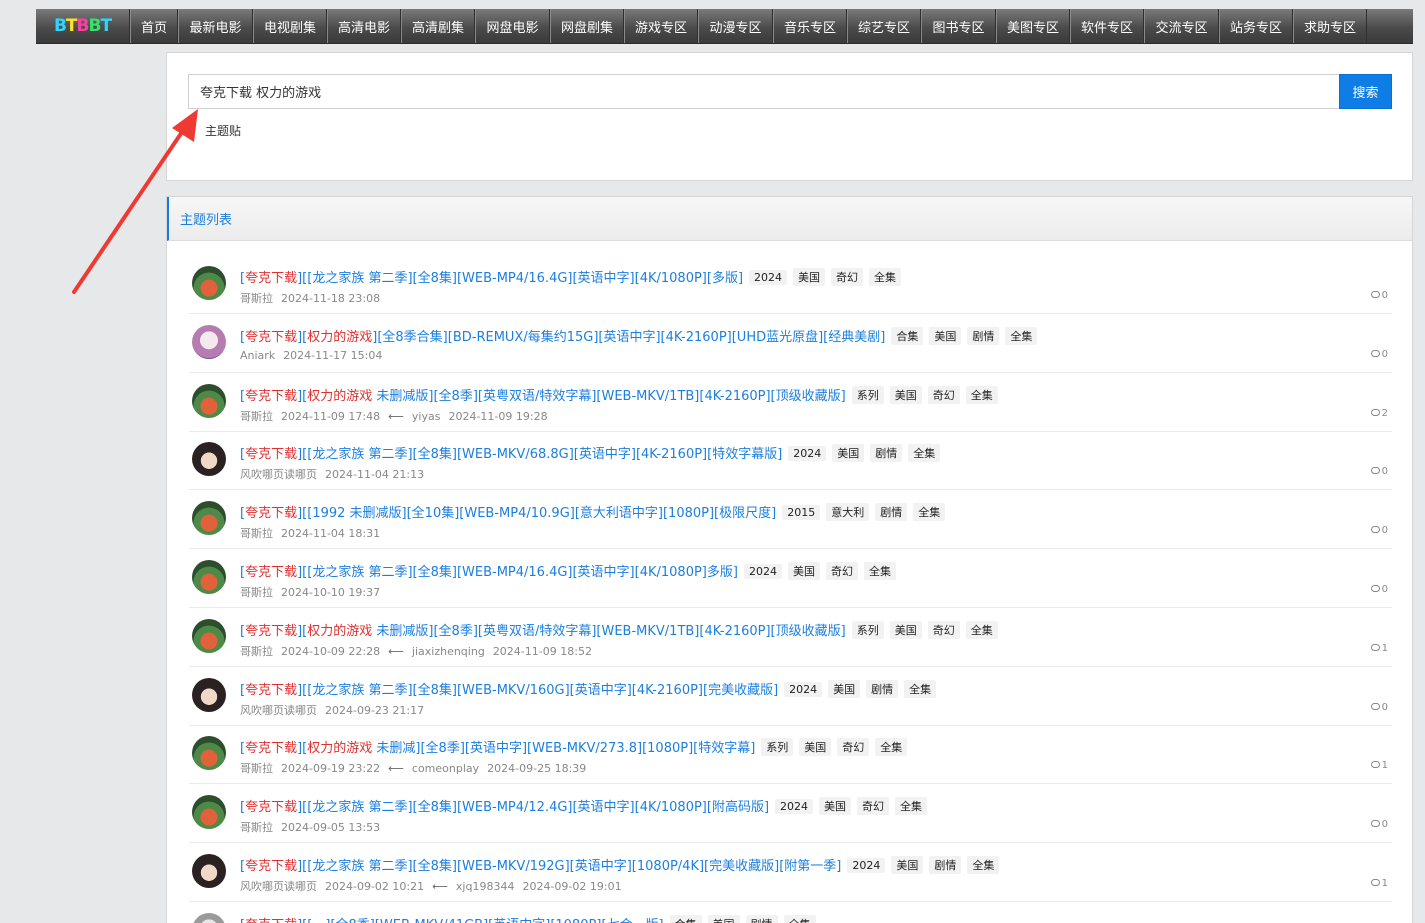 The image size is (1425, 923). I want to click on thread-tag-chip: 合集, so click(685, 918).